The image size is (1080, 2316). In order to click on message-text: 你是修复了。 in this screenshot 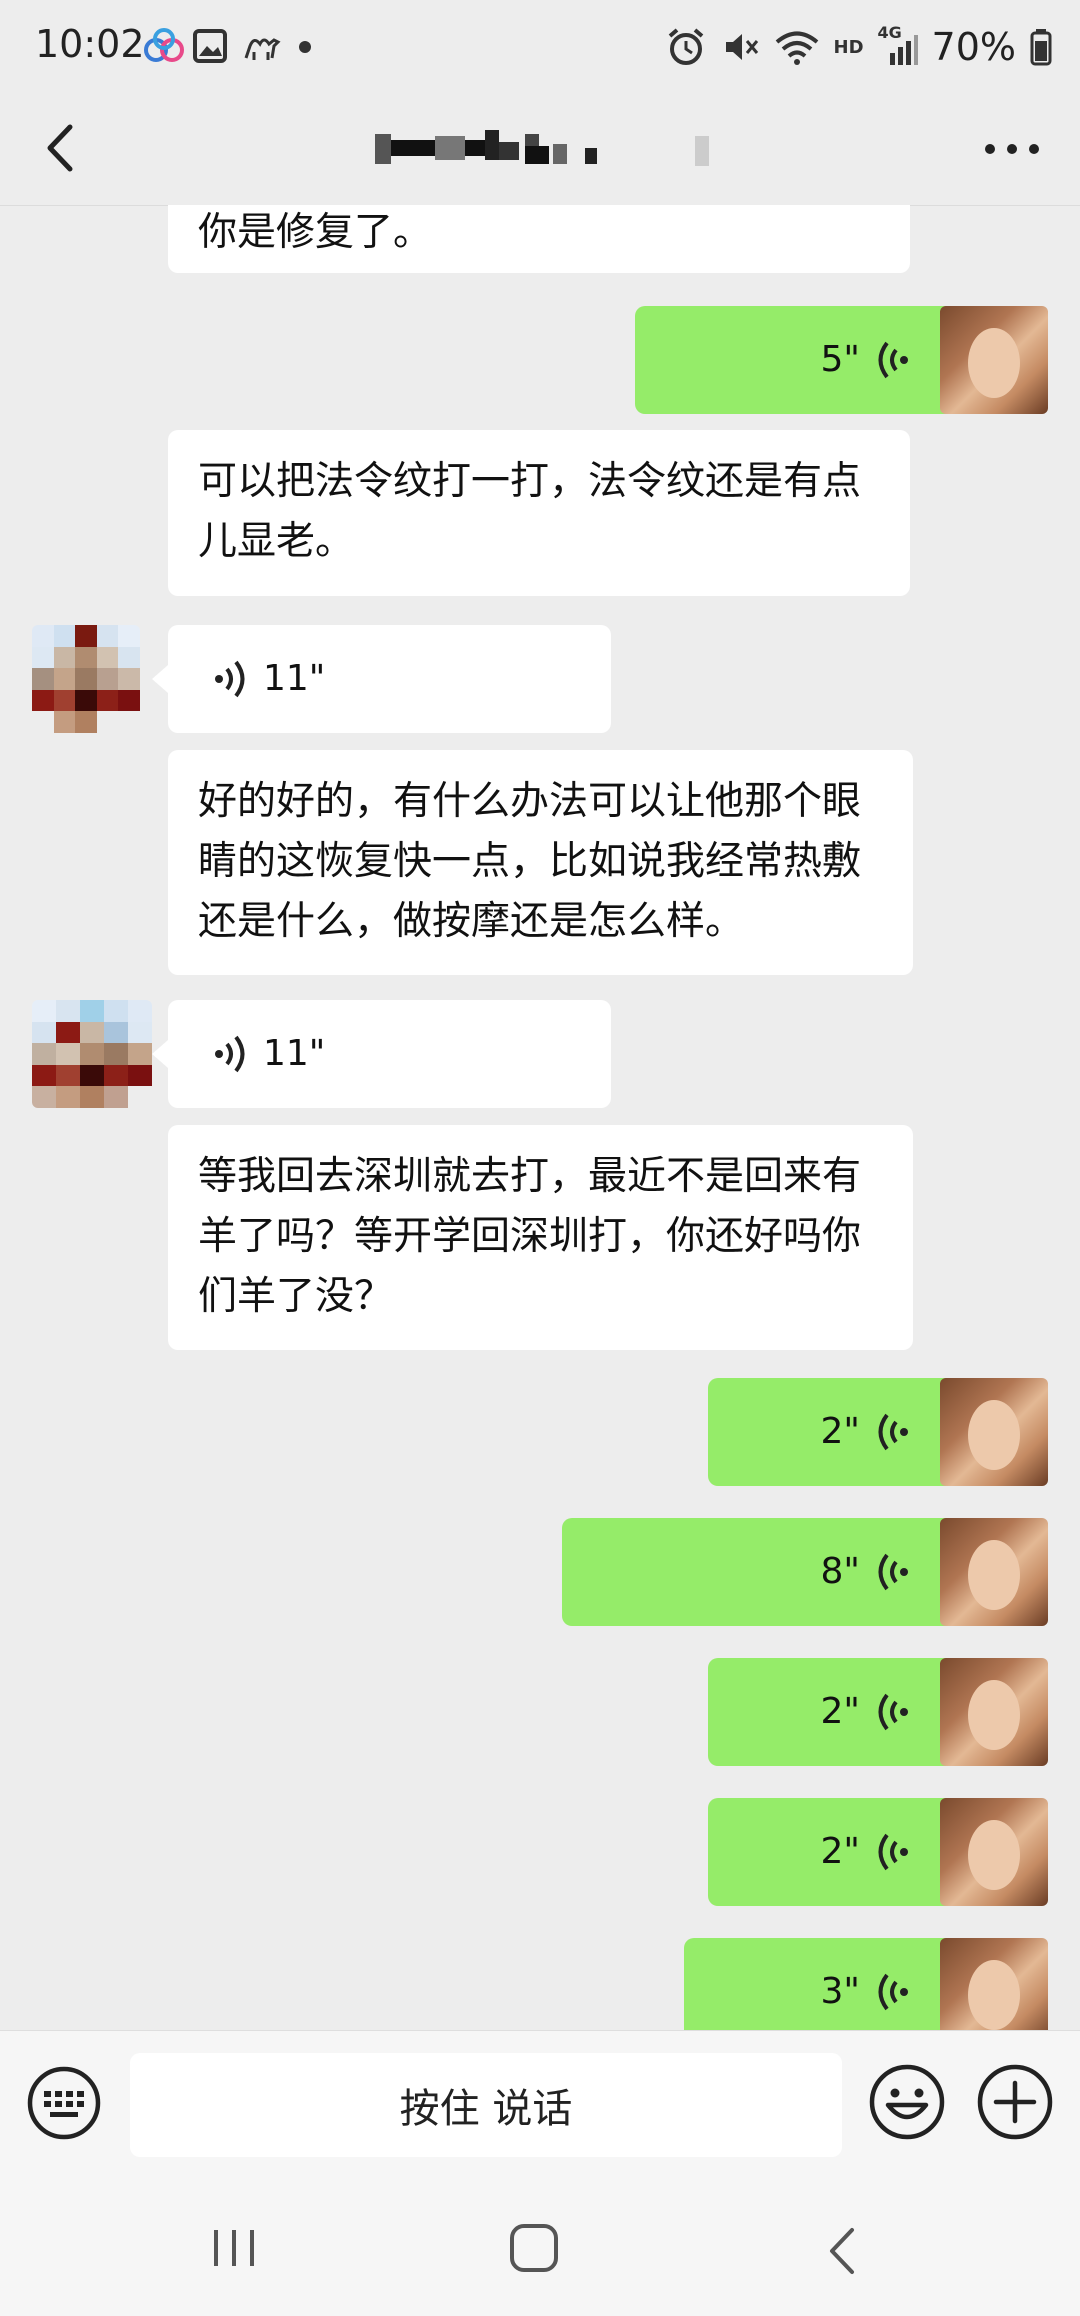, I will do `click(315, 232)`.